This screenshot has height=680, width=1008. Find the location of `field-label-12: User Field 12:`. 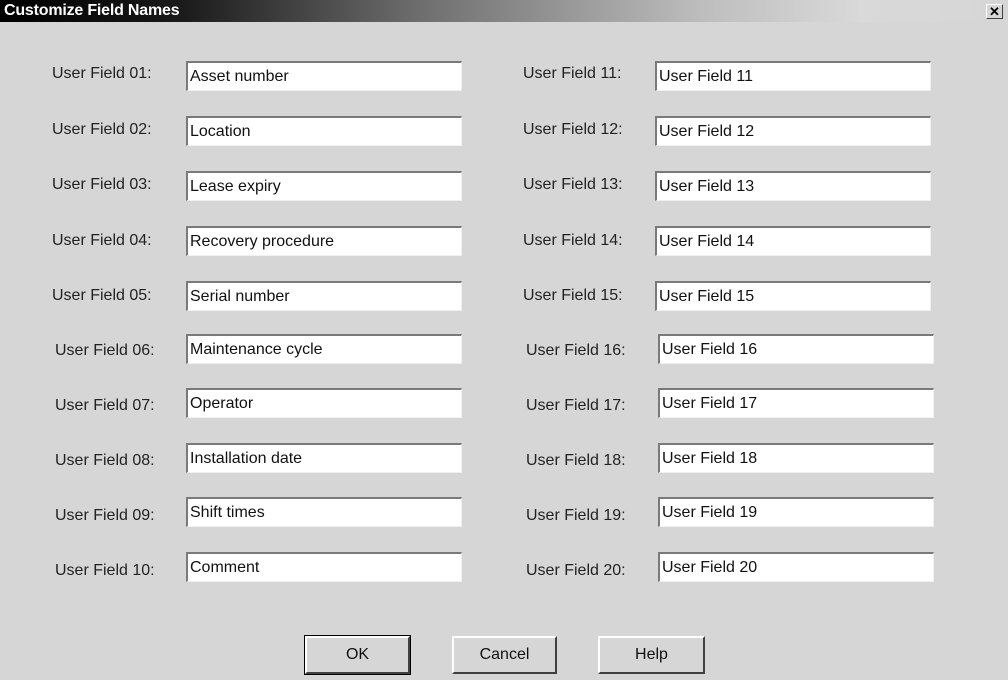

field-label-12: User Field 12: is located at coordinates (573, 129).